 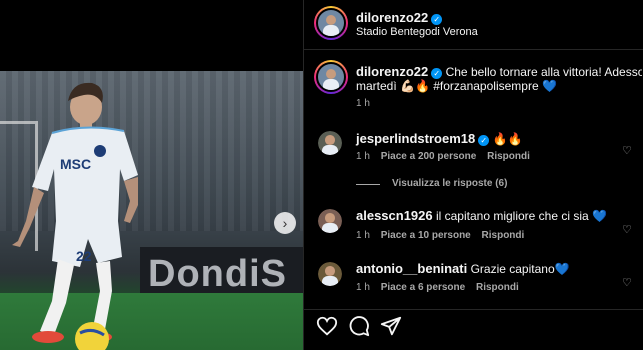 I want to click on comment-meta: 1 h Piace a 10 persone Rispondi, so click(x=440, y=235).